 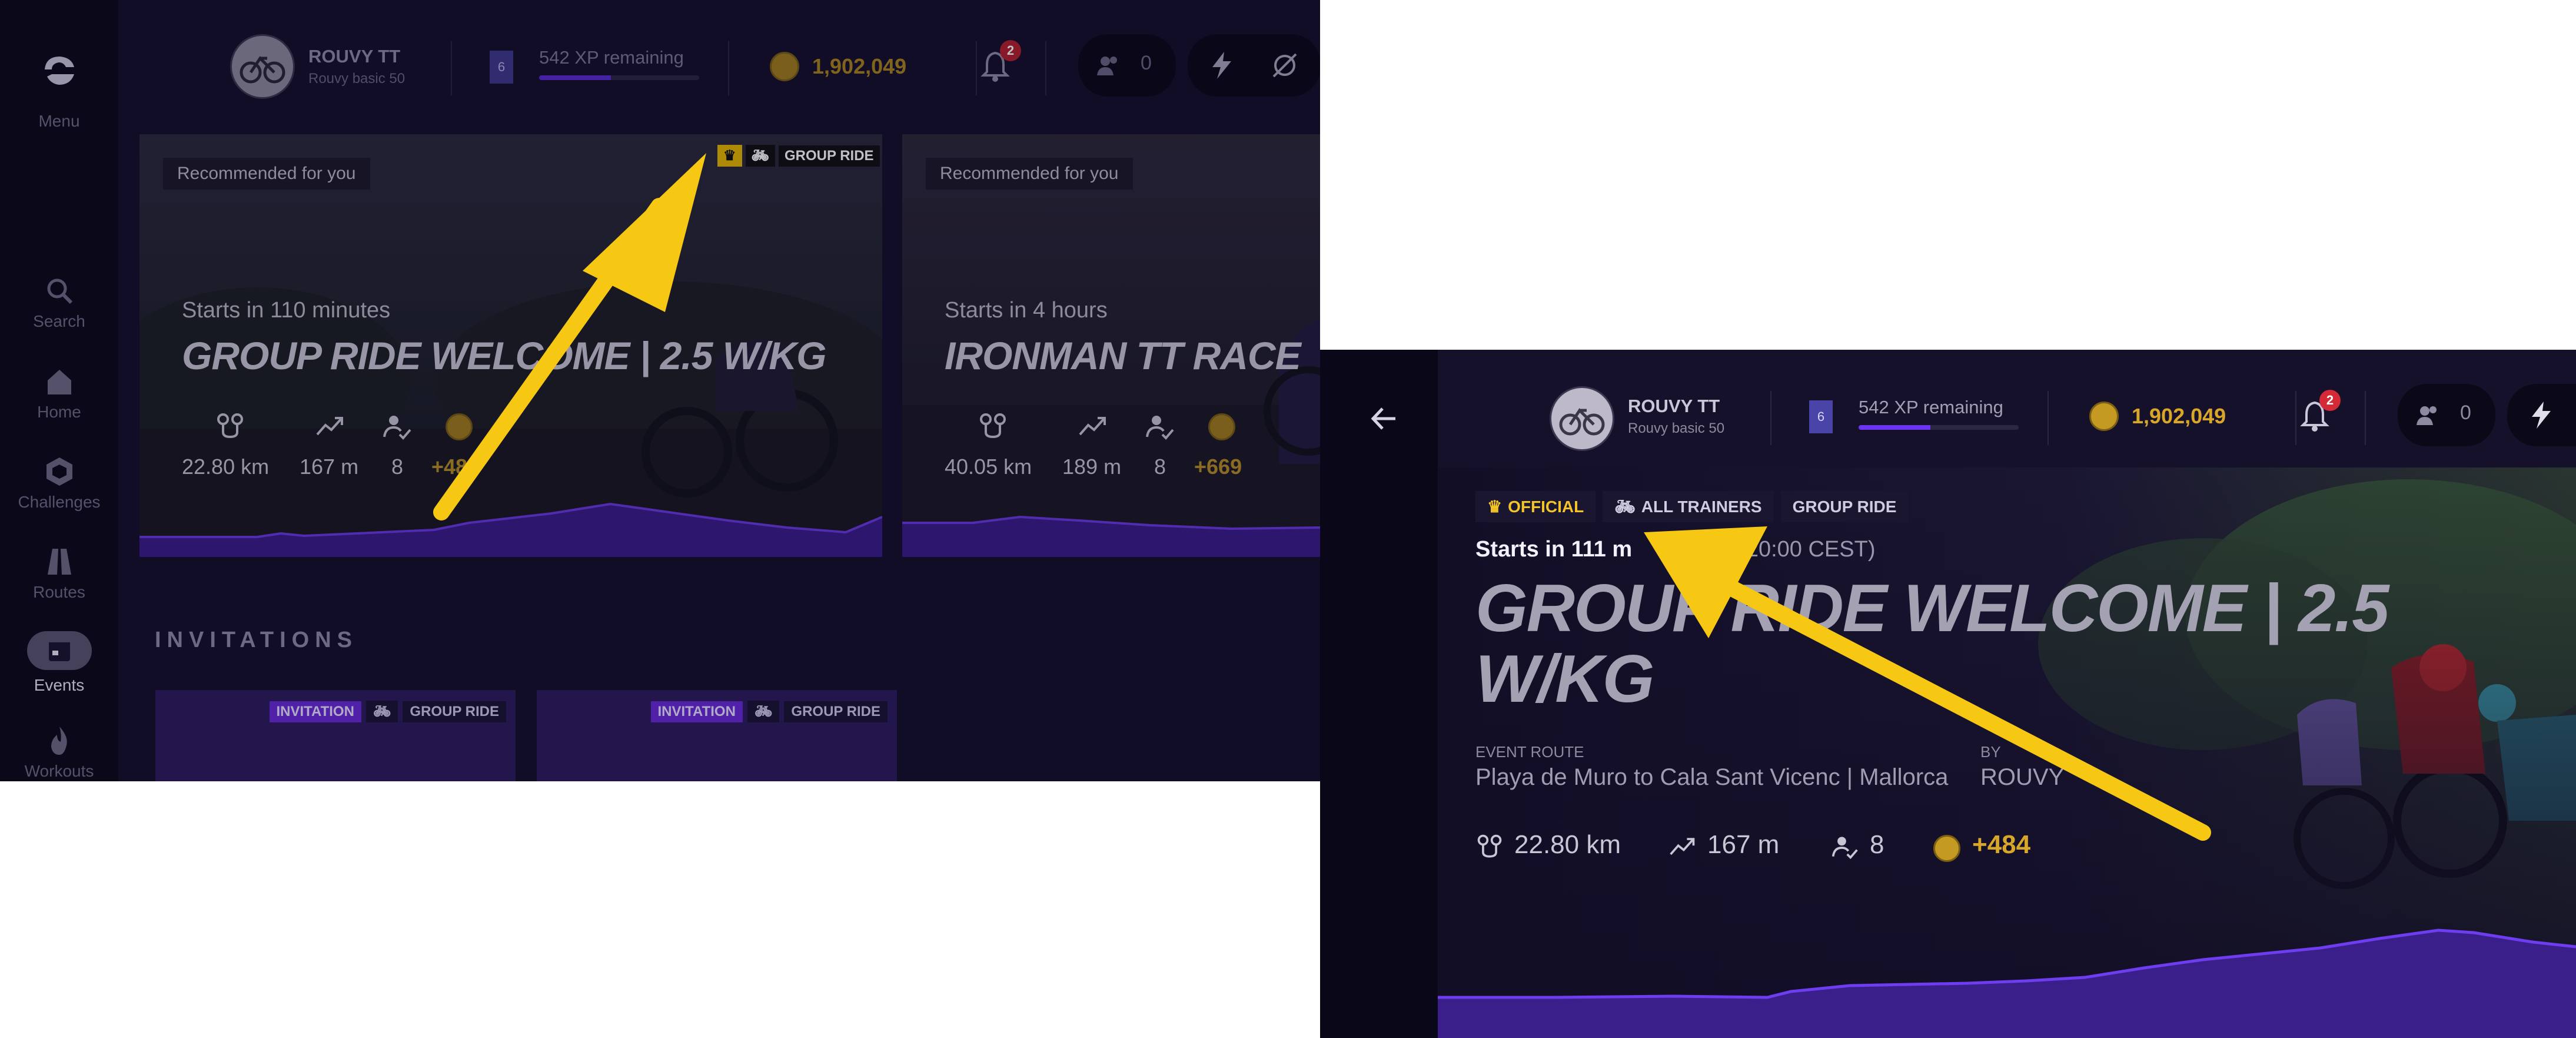 I want to click on sidebar, so click(x=1379, y=694).